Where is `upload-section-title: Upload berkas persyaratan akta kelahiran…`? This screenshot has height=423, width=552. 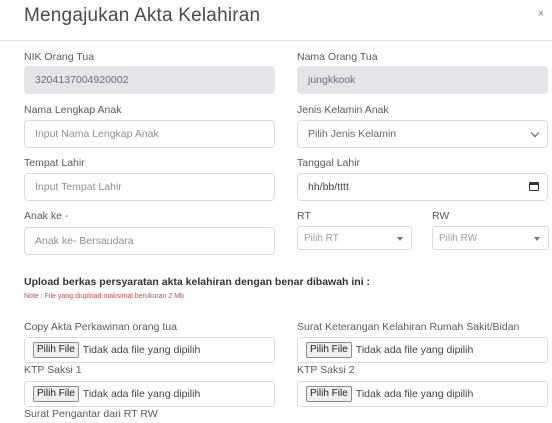 upload-section-title: Upload berkas persyaratan akta kelahiran… is located at coordinates (197, 282).